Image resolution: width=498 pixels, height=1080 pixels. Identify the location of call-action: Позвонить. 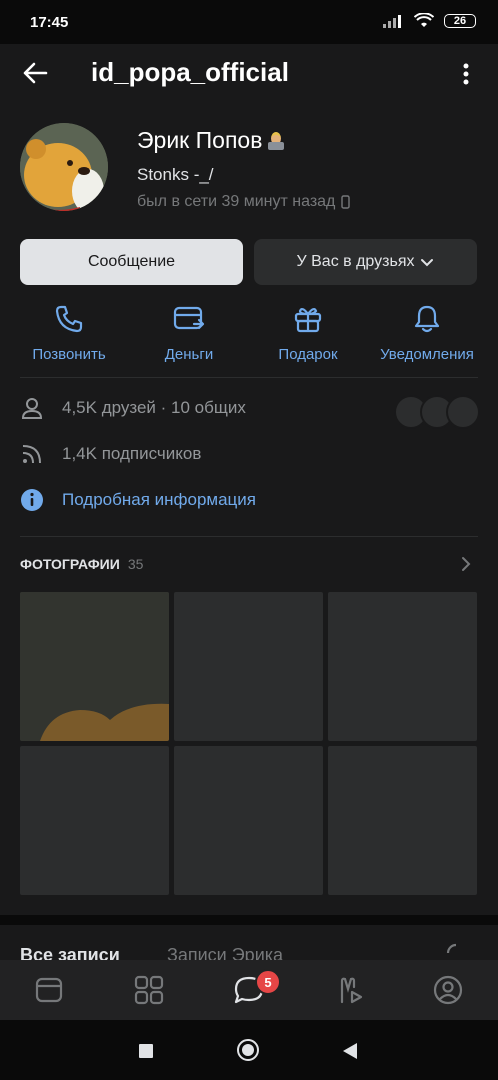
(69, 333).